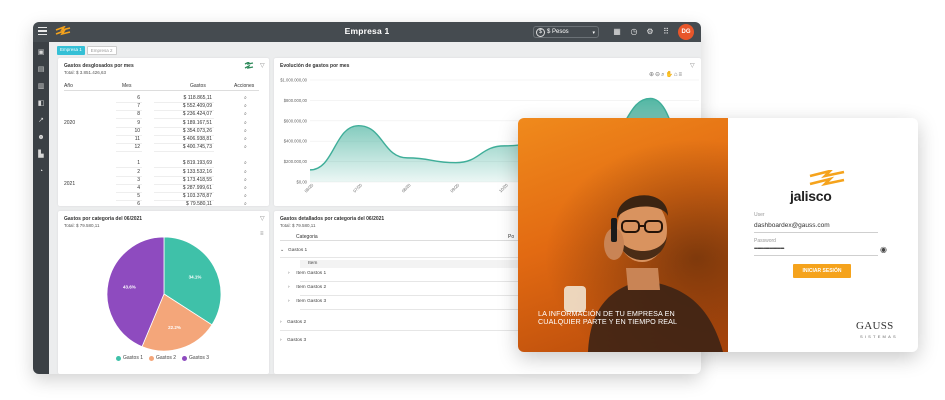 The image size is (945, 400). Describe the element at coordinates (593, 33) in the screenshot. I see `chevron-down-icon: ▾` at that location.